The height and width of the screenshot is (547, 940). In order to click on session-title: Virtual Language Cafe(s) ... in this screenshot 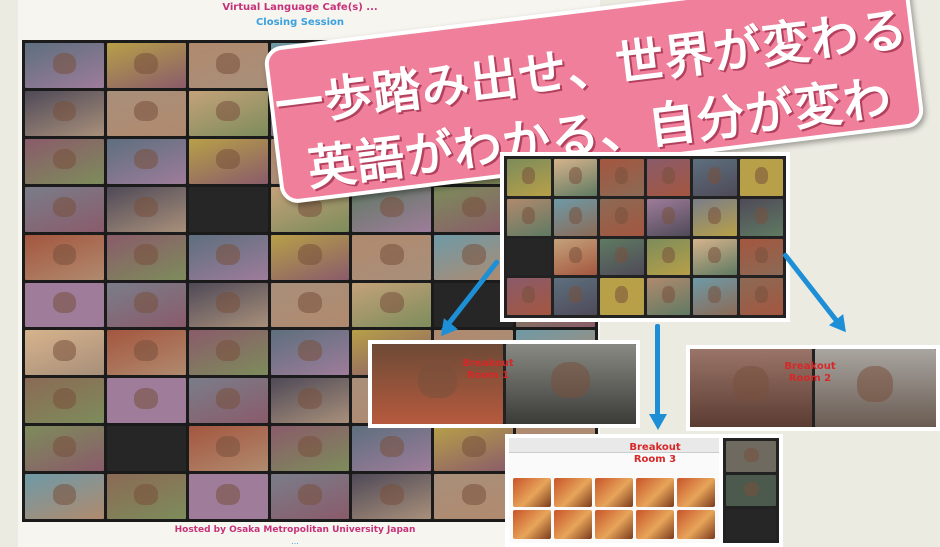, I will do `click(300, 7)`.